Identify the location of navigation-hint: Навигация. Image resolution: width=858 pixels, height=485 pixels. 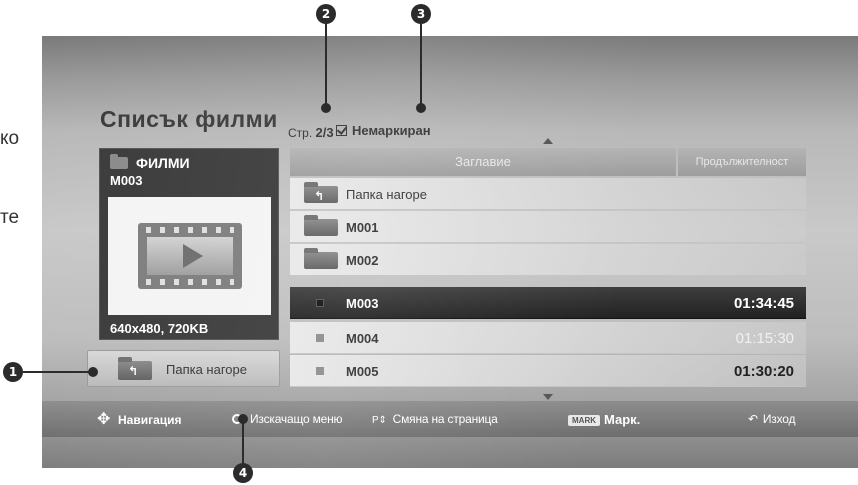
(139, 419).